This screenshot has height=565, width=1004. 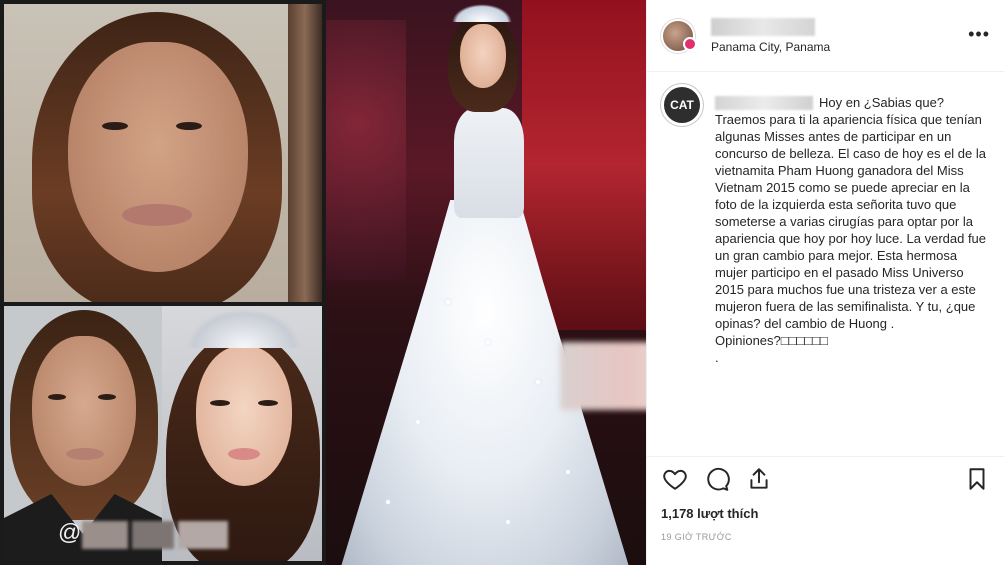 I want to click on share-icon, so click(x=759, y=478).